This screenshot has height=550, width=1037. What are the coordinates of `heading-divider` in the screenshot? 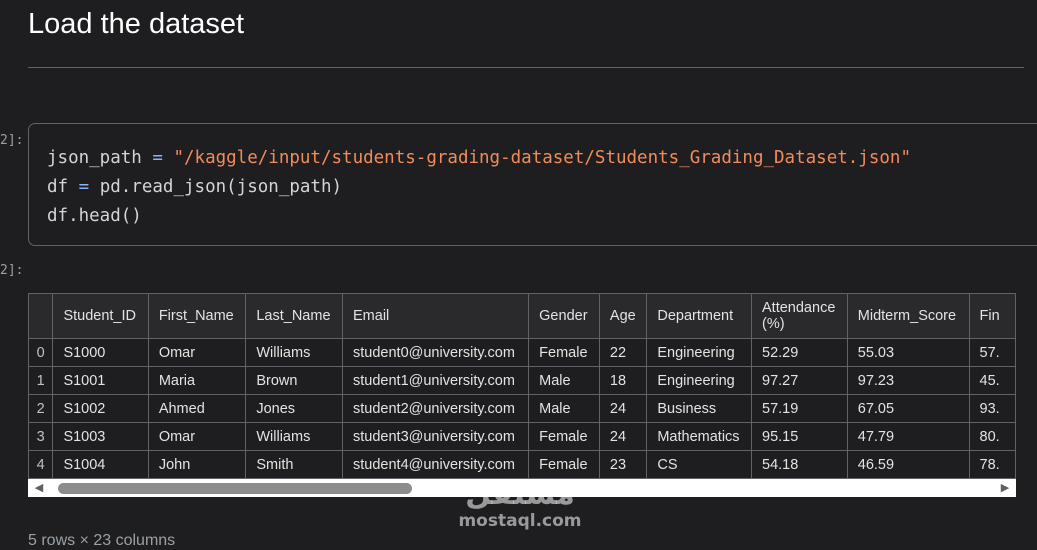 It's located at (526, 67).